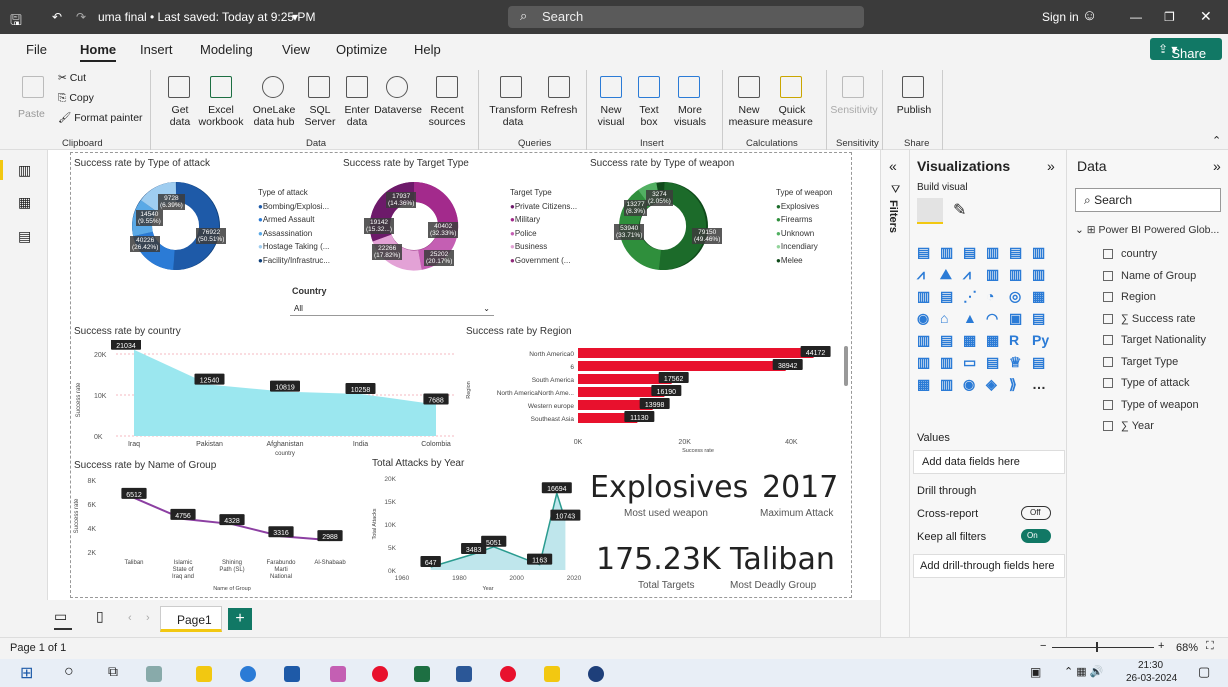  Describe the element at coordinates (1128, 426) in the screenshot. I see `field-item: ∑ Year` at that location.